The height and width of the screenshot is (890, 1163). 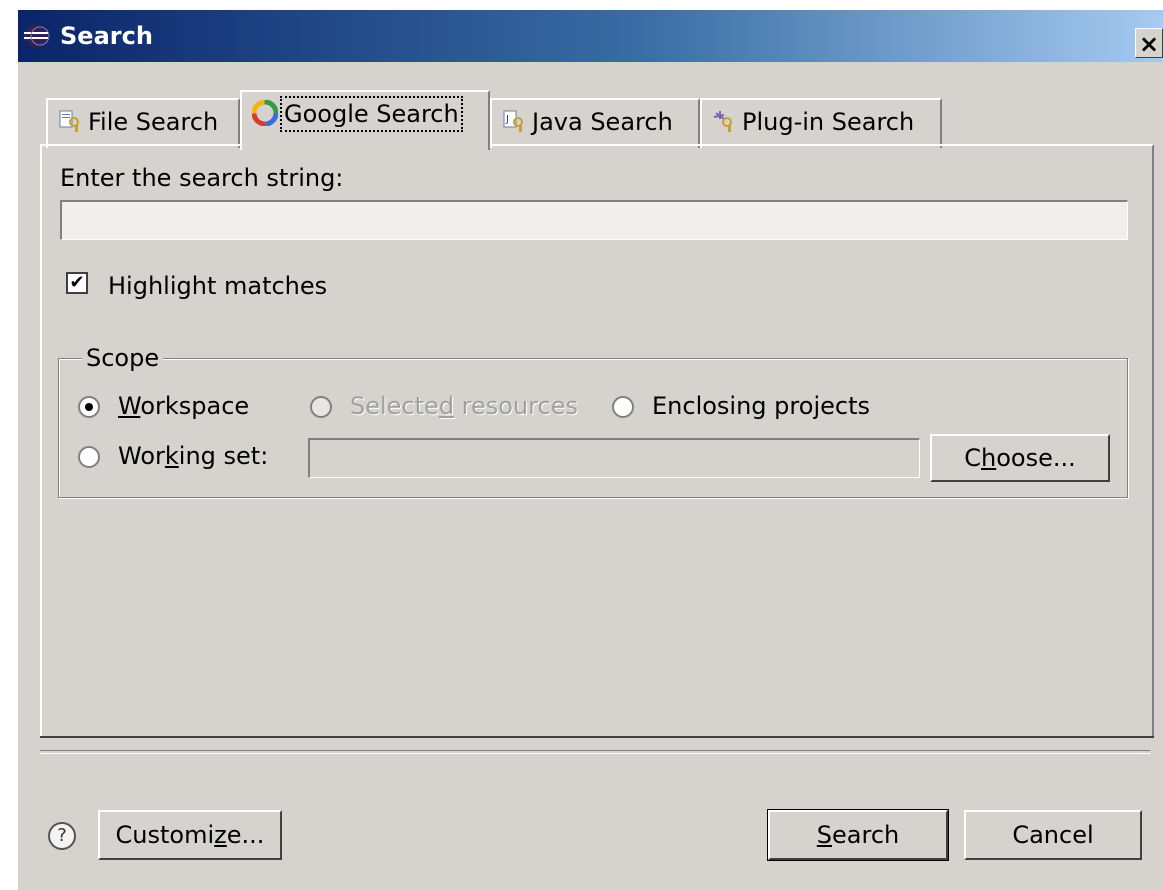 I want to click on plugin-search-icon, so click(x=722, y=121).